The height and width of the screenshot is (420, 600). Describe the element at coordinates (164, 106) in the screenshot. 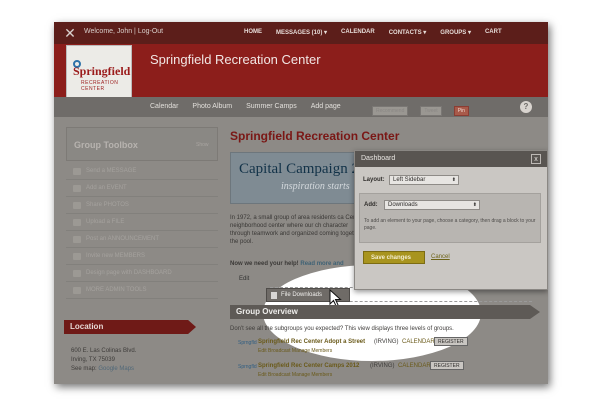

I see `subnav-calendar: Calendar` at that location.